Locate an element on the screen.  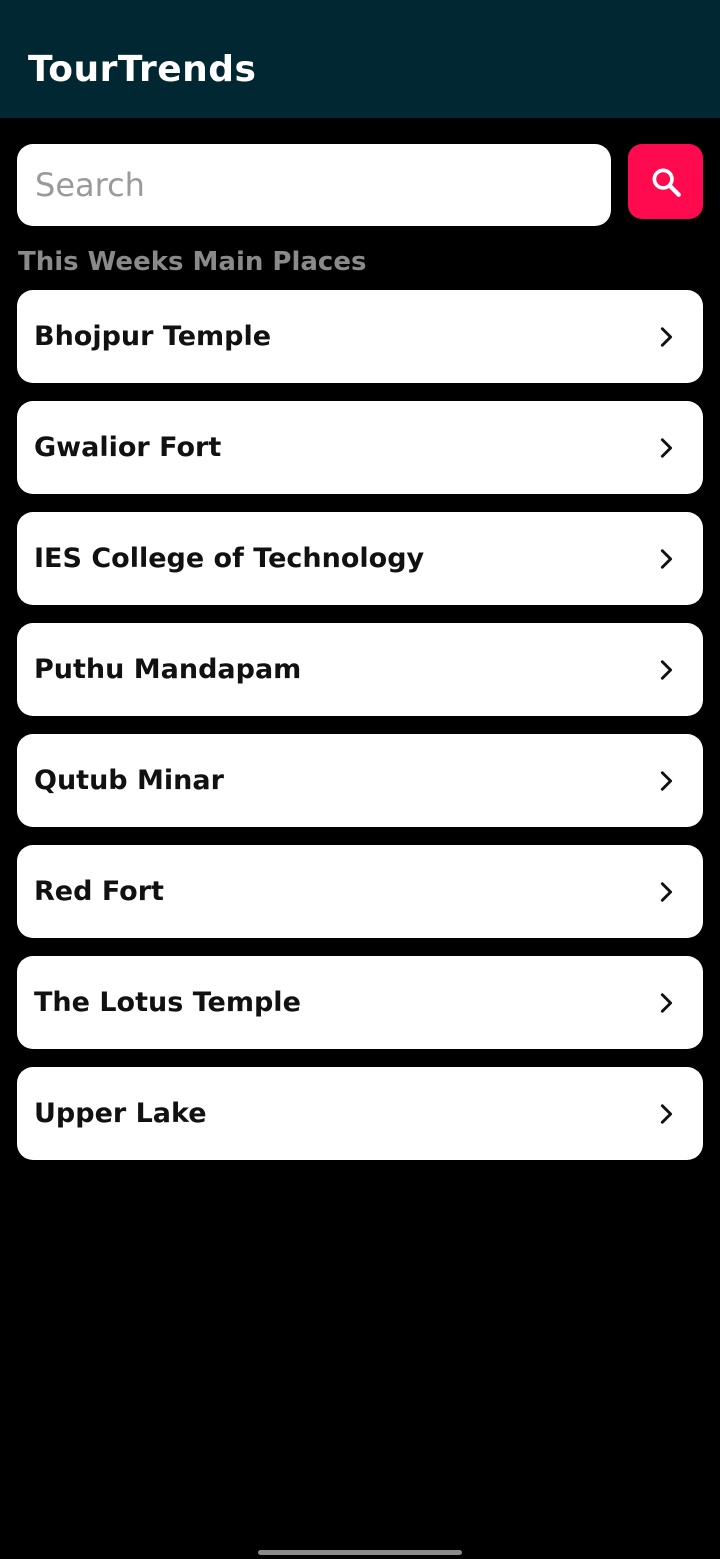
search-icon is located at coordinates (666, 182).